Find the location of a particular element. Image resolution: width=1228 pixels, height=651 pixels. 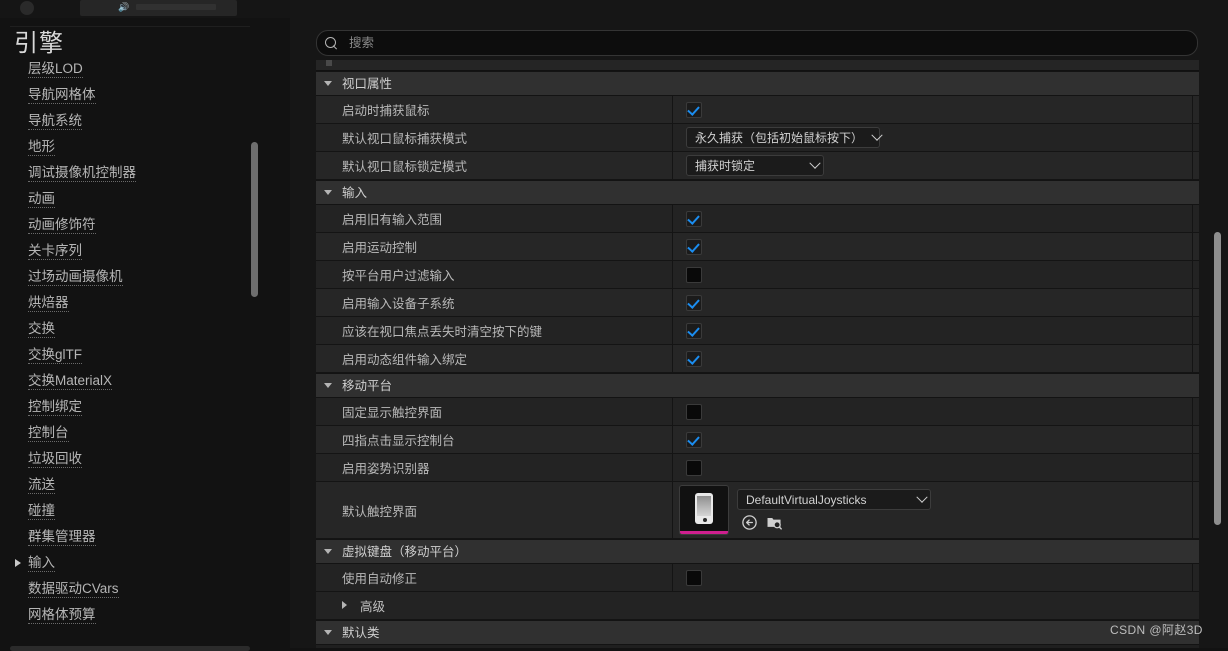

sidebar-item-12: 交换MaterialX is located at coordinates (131, 381).